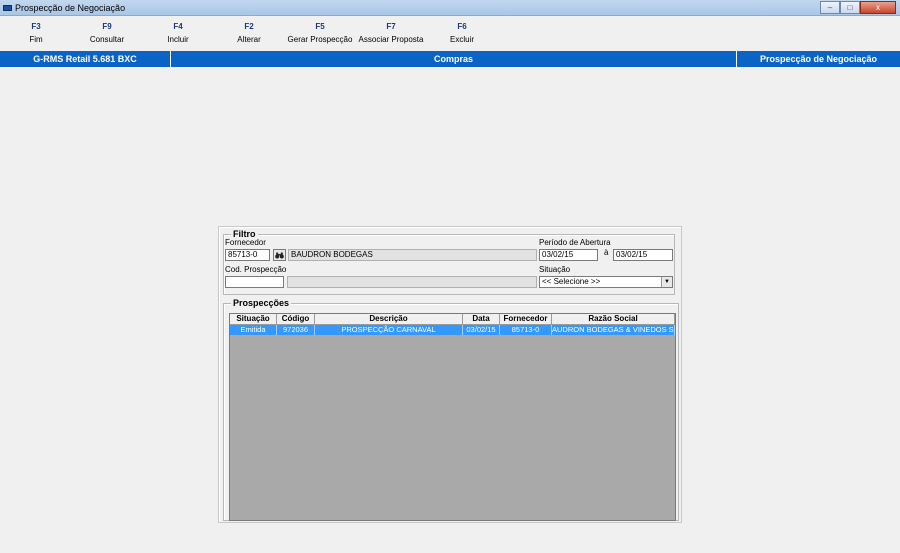  Describe the element at coordinates (575, 242) in the screenshot. I see `periodo-label: Período de Abertura` at that location.